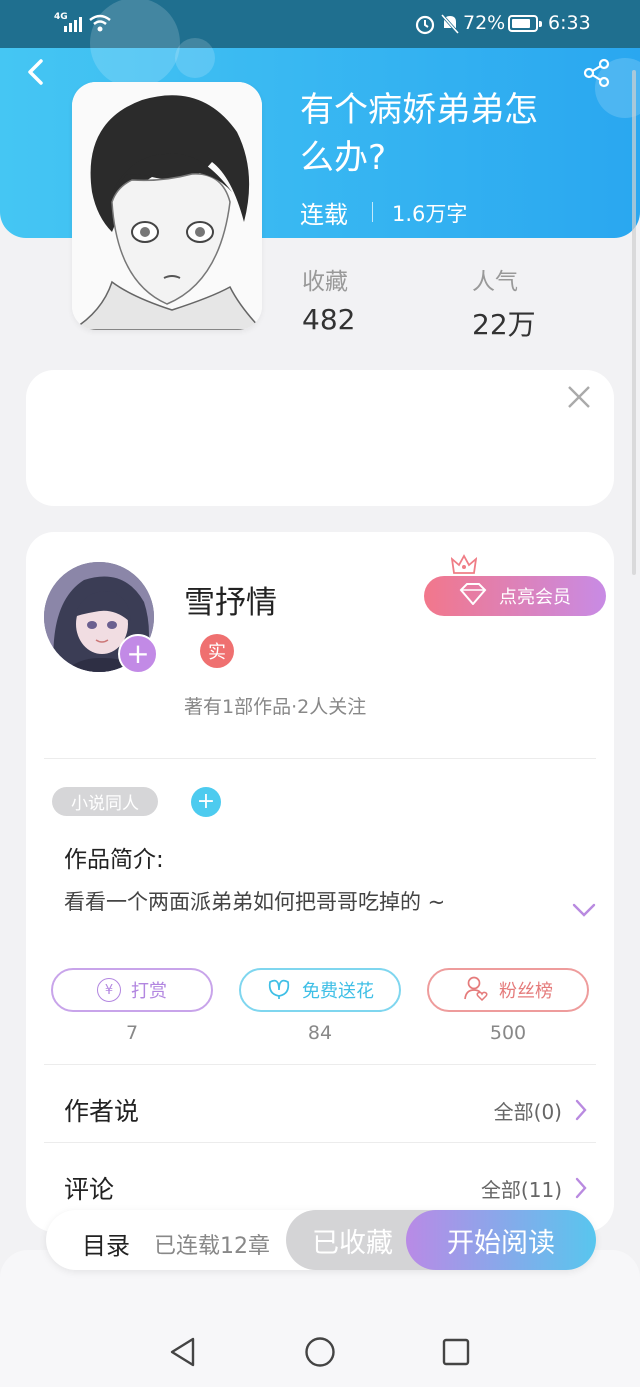  Describe the element at coordinates (527, 1112) in the screenshot. I see `author-says-all: 全部(0)` at that location.